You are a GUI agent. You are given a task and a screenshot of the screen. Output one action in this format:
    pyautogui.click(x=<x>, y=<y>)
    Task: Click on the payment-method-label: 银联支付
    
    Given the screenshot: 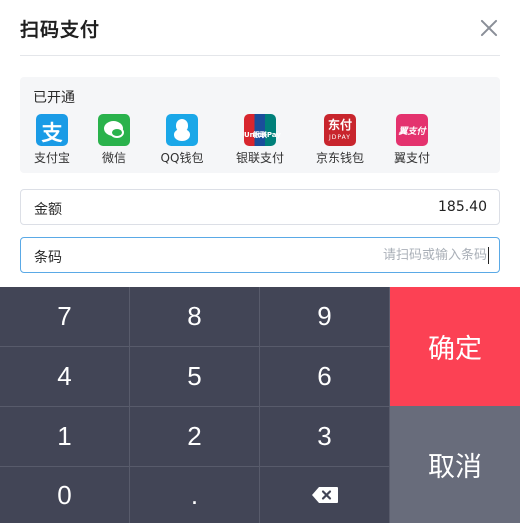 What is the action you would take?
    pyautogui.click(x=259, y=158)
    